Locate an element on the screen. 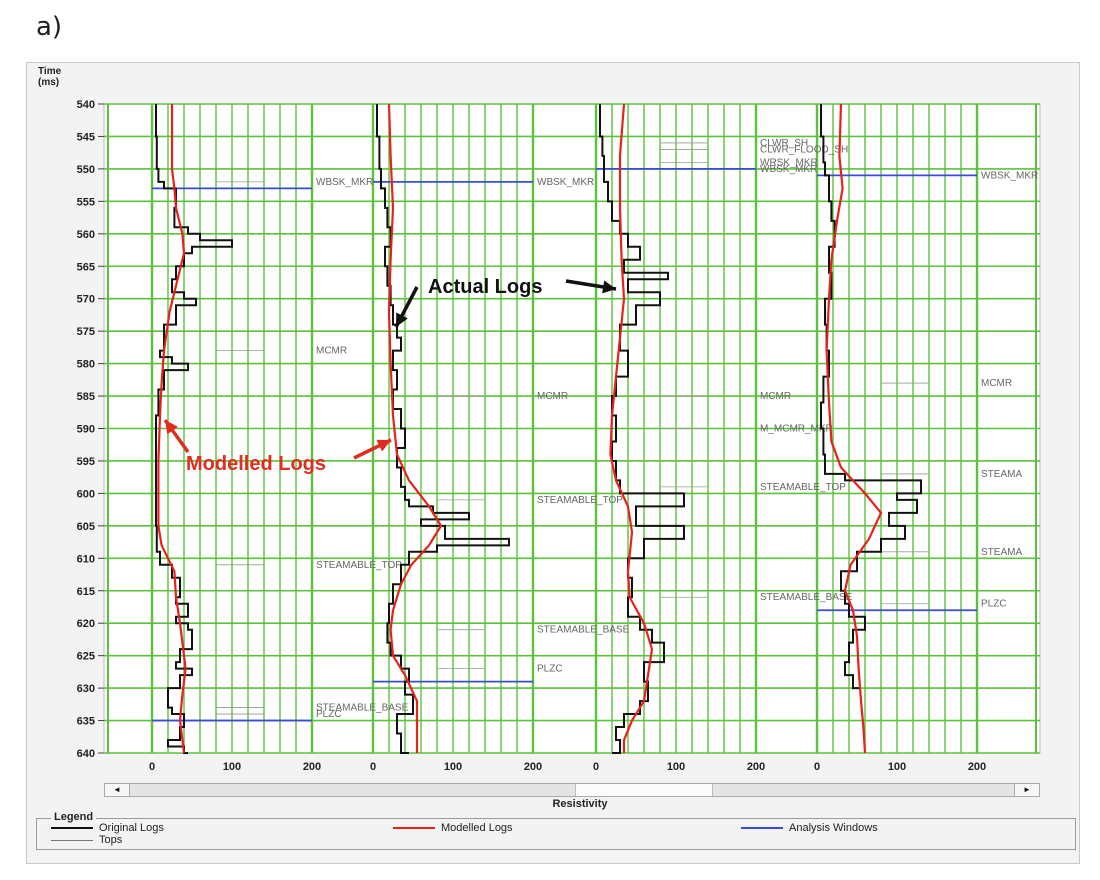 The height and width of the screenshot is (880, 1100). legend-label-original: Original Logs is located at coordinates (131, 828).